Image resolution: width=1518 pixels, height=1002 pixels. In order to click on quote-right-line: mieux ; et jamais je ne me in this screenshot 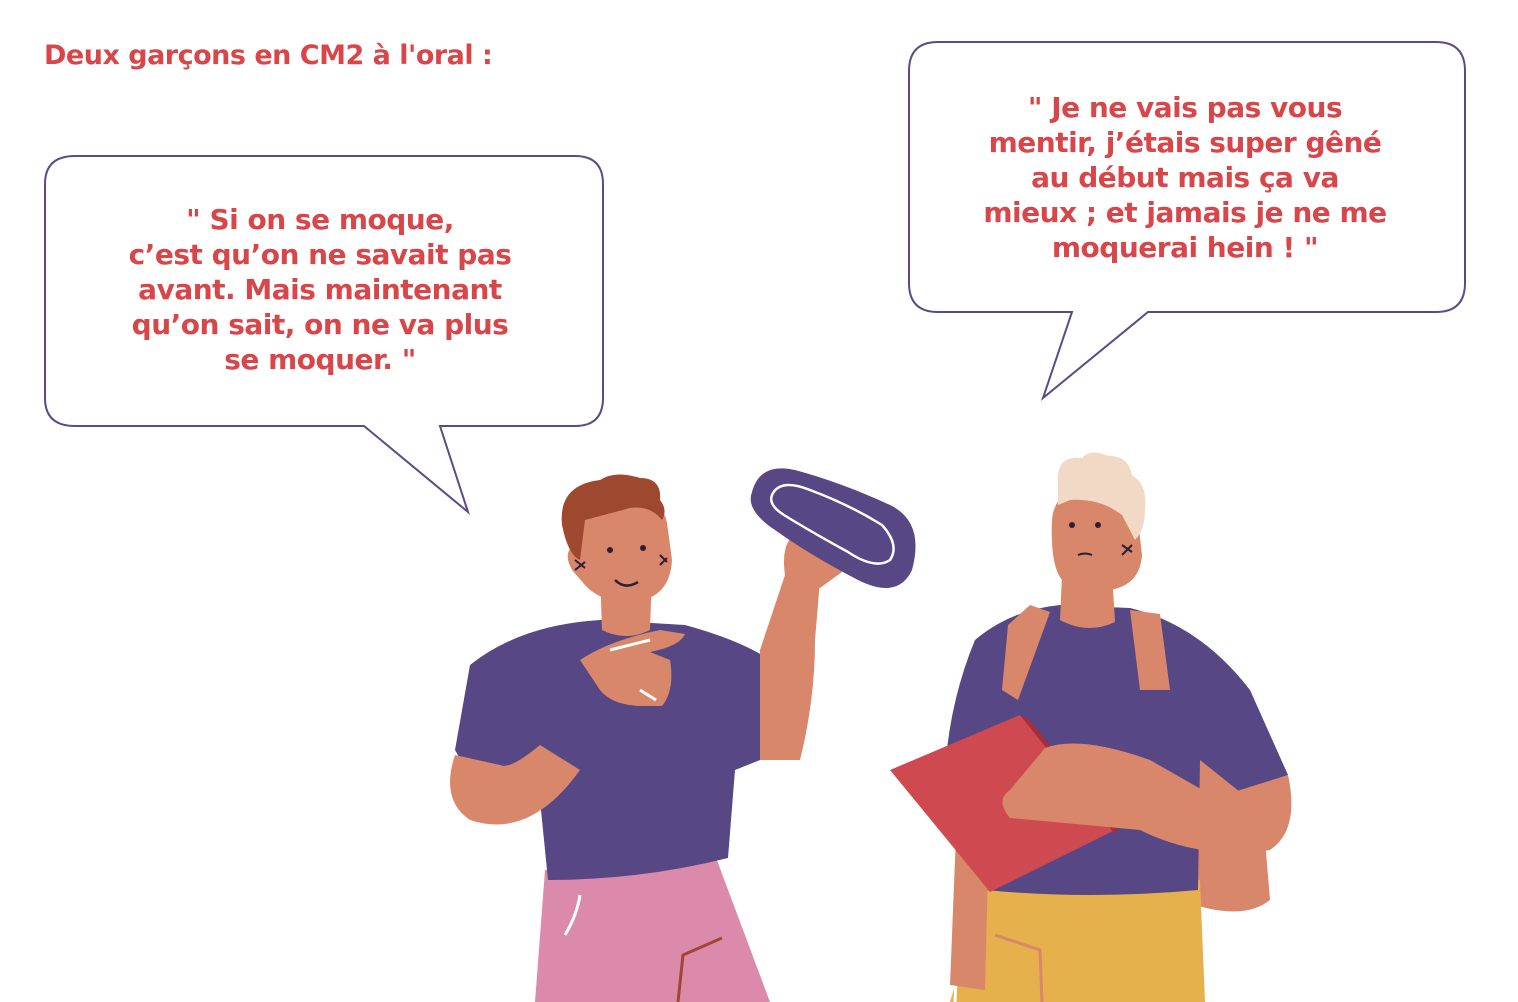, I will do `click(1185, 212)`.